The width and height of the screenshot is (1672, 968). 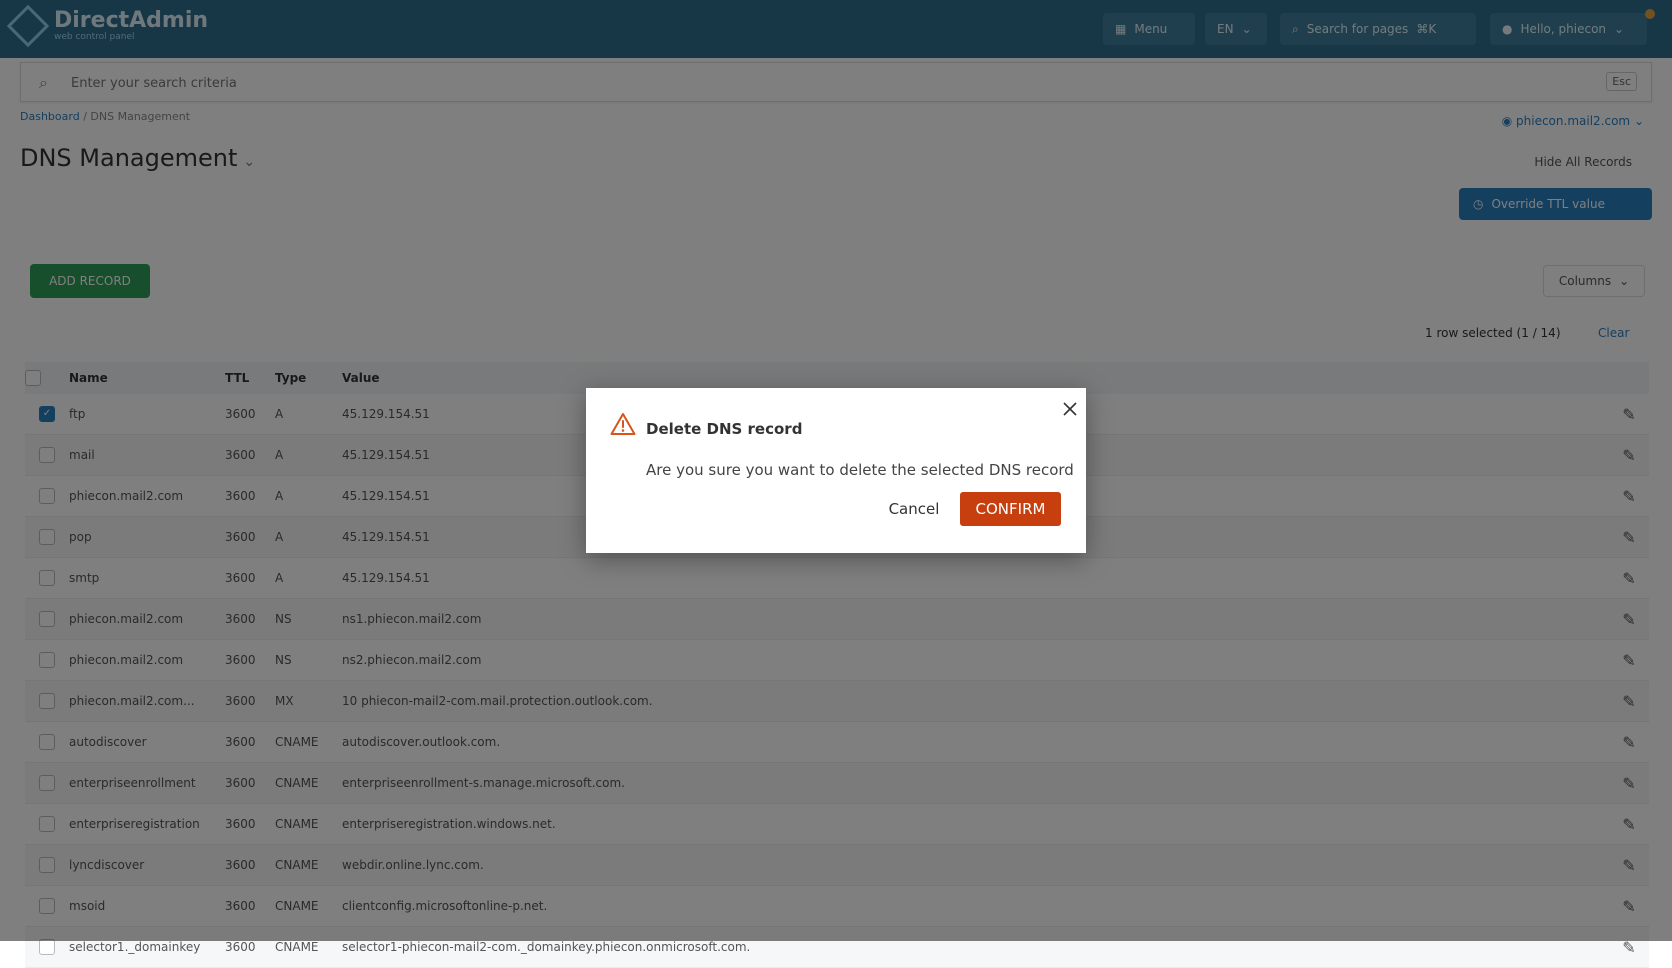 I want to click on confirm-button: CONFIRM, so click(x=1010, y=509).